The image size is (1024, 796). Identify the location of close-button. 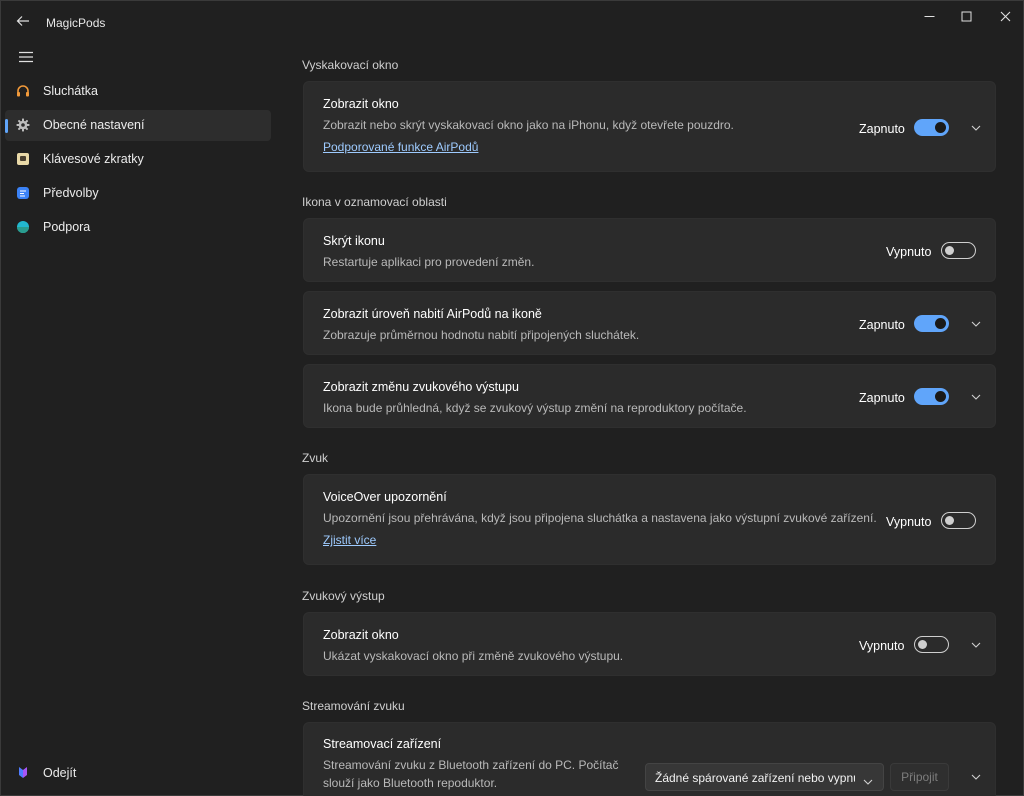
(1004, 16).